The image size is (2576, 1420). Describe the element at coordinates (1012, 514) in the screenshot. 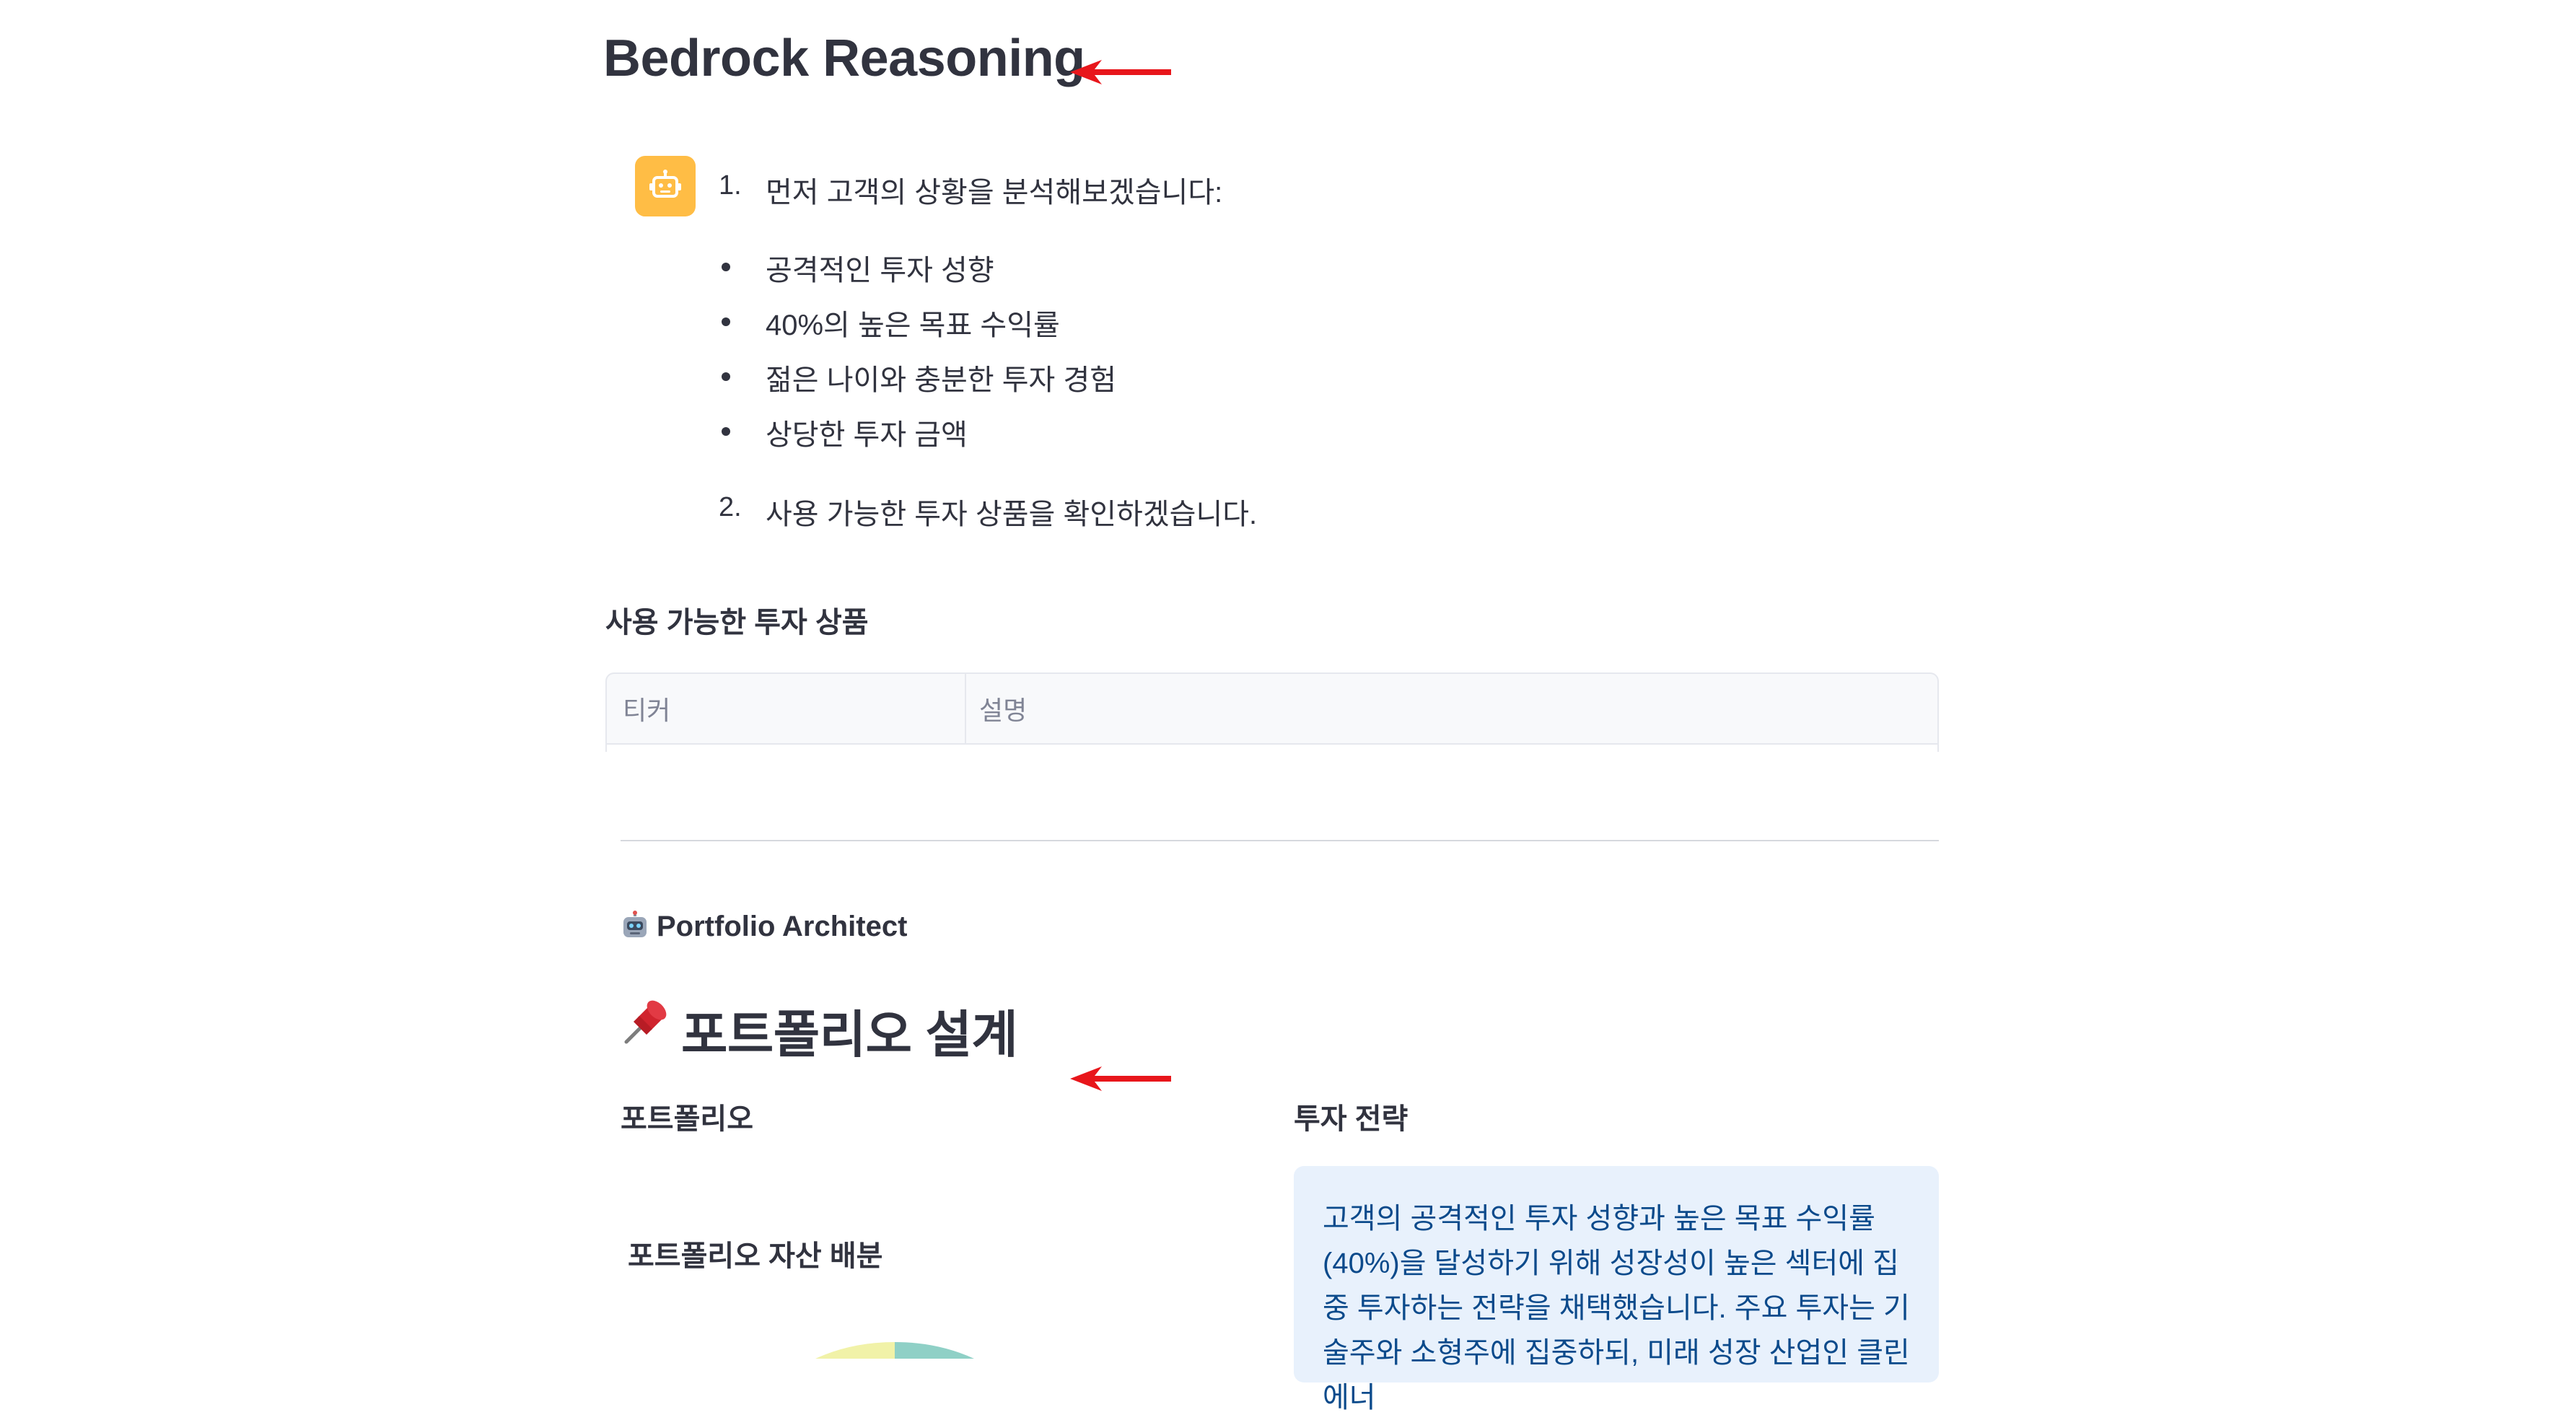

I see `step-text: 사용 가능한 투자 상품을 확인하겠습니다.` at that location.